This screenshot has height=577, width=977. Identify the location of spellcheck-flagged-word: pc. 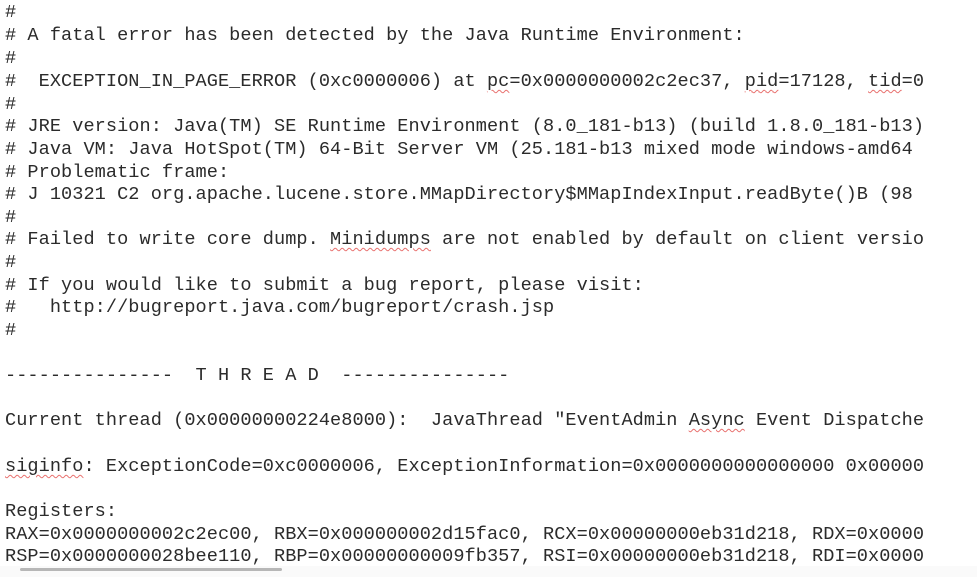
(498, 81).